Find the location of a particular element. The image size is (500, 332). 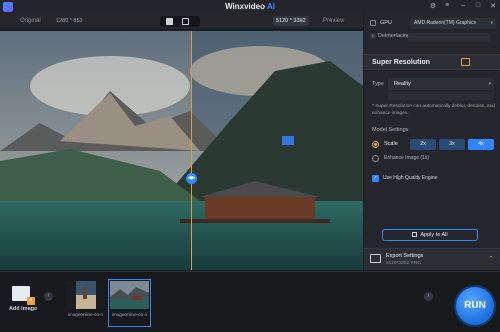

help-icon: ≡ is located at coordinates (447, 5).